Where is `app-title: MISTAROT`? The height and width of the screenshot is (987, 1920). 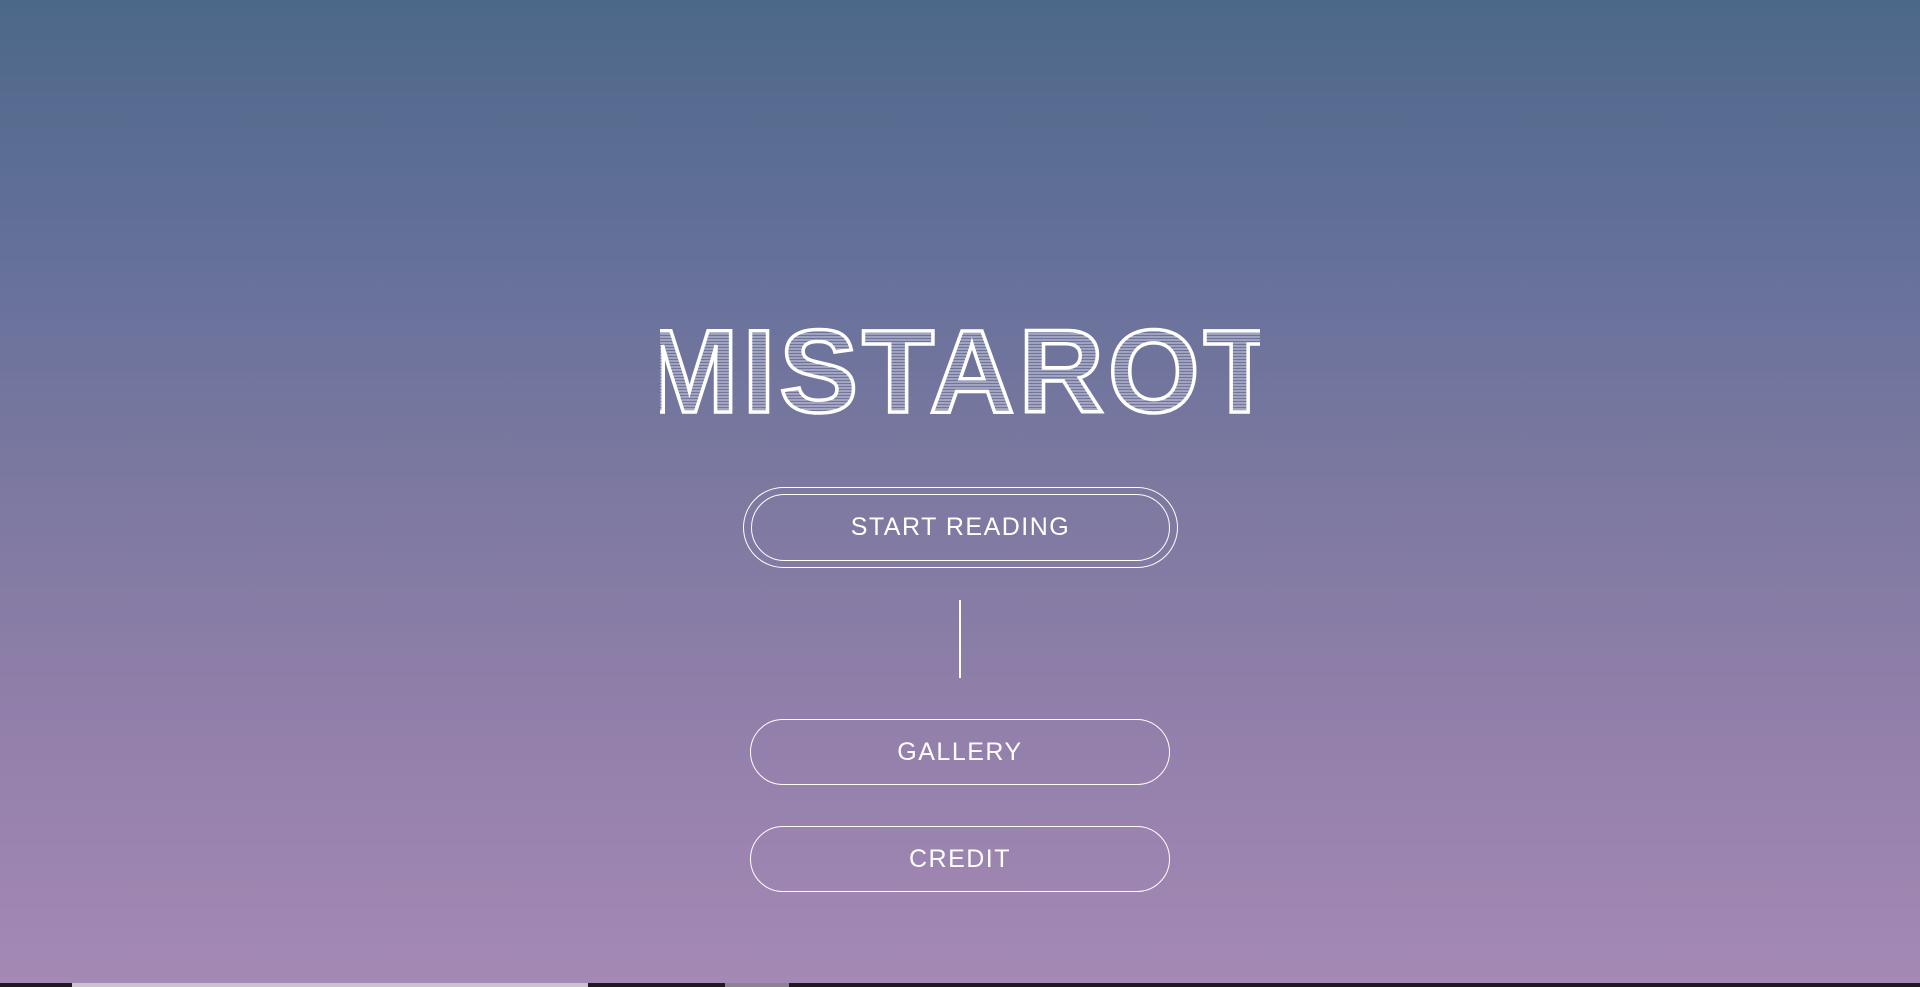 app-title: MISTAROT is located at coordinates (960, 370).